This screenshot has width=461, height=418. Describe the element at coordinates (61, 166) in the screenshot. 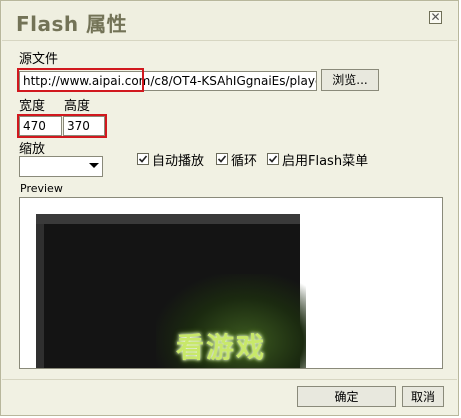

I see `scale-select` at that location.